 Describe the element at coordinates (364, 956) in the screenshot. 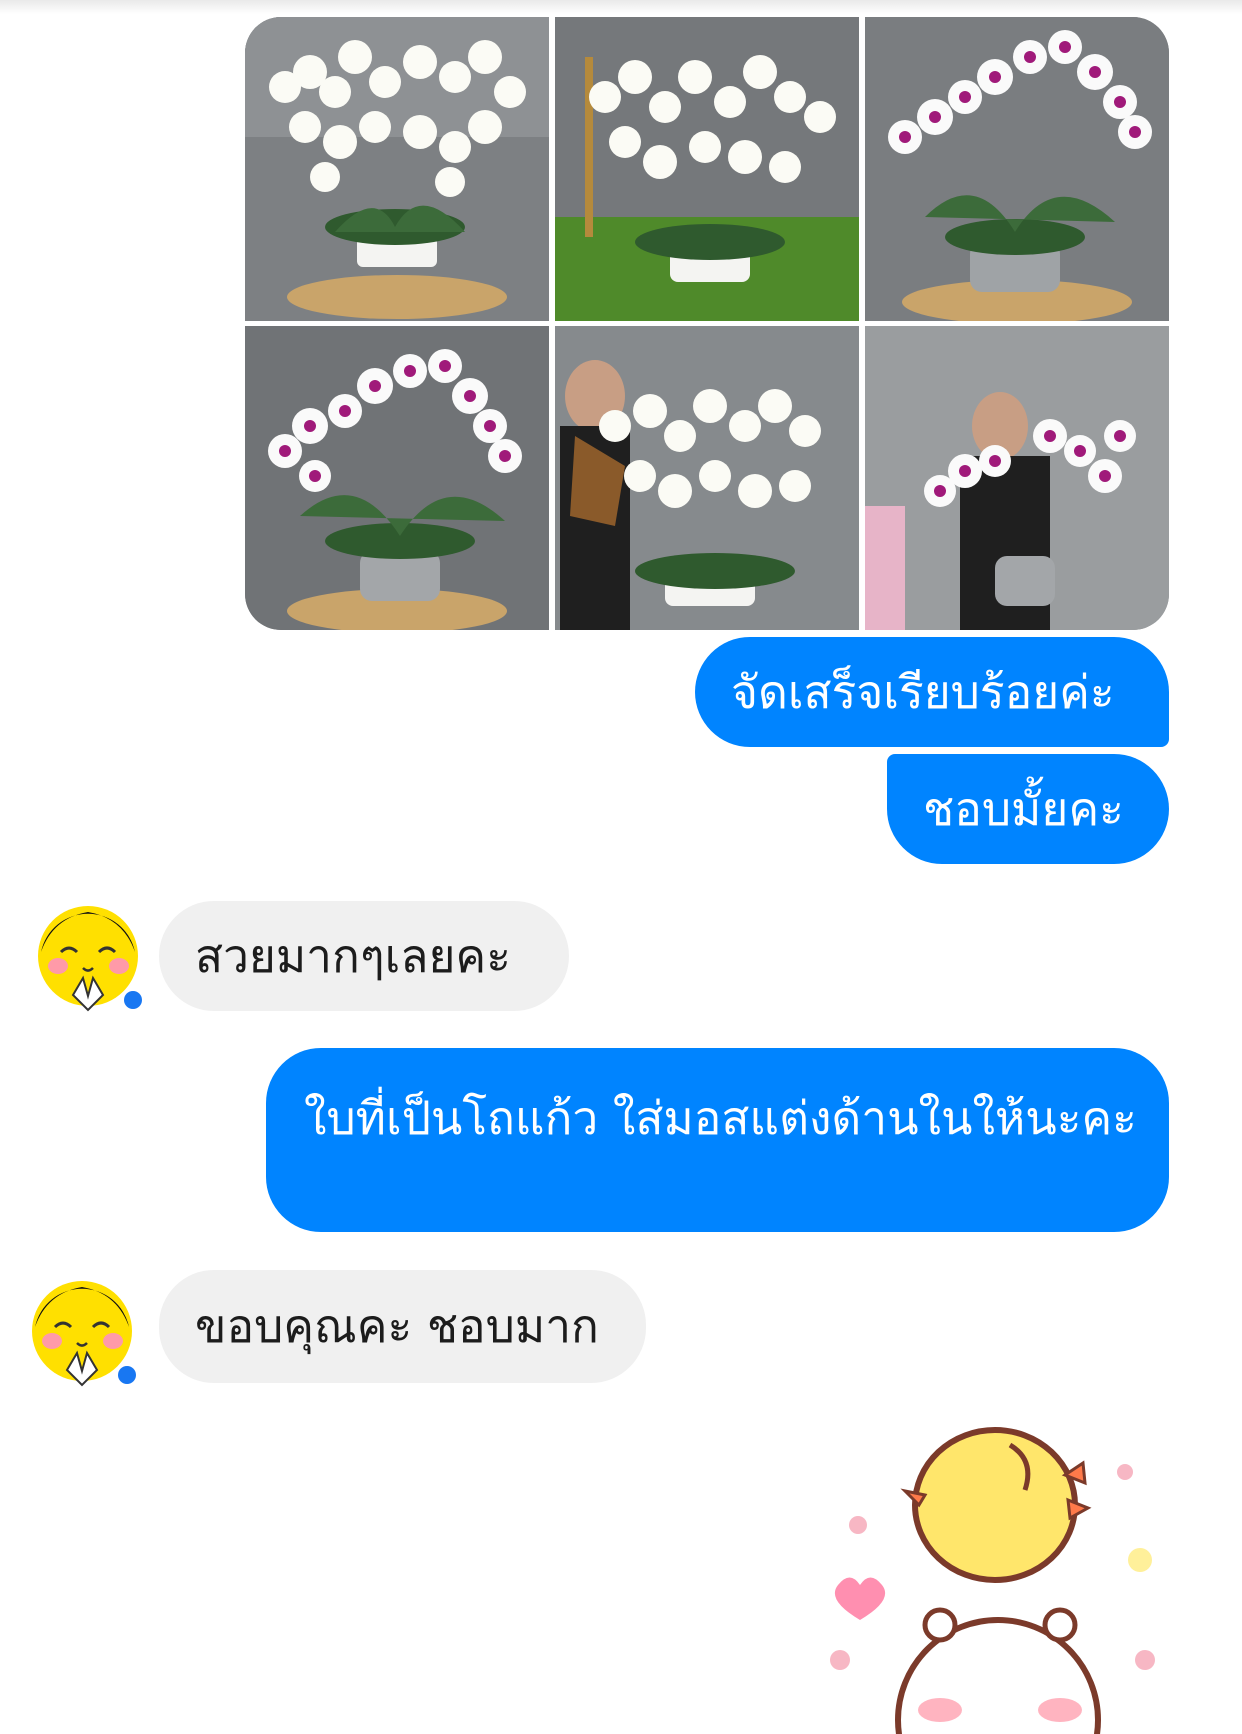

I see `incoming-message: สวยมากๆเลยคะ` at that location.